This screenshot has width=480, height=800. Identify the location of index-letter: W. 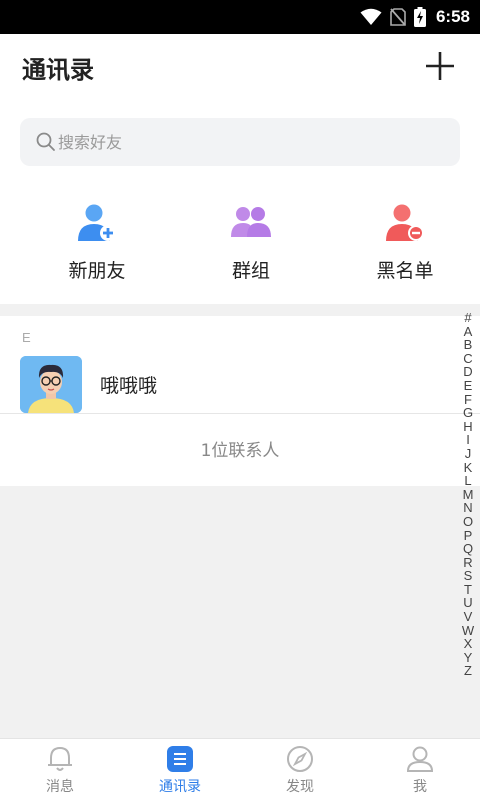
(468, 631).